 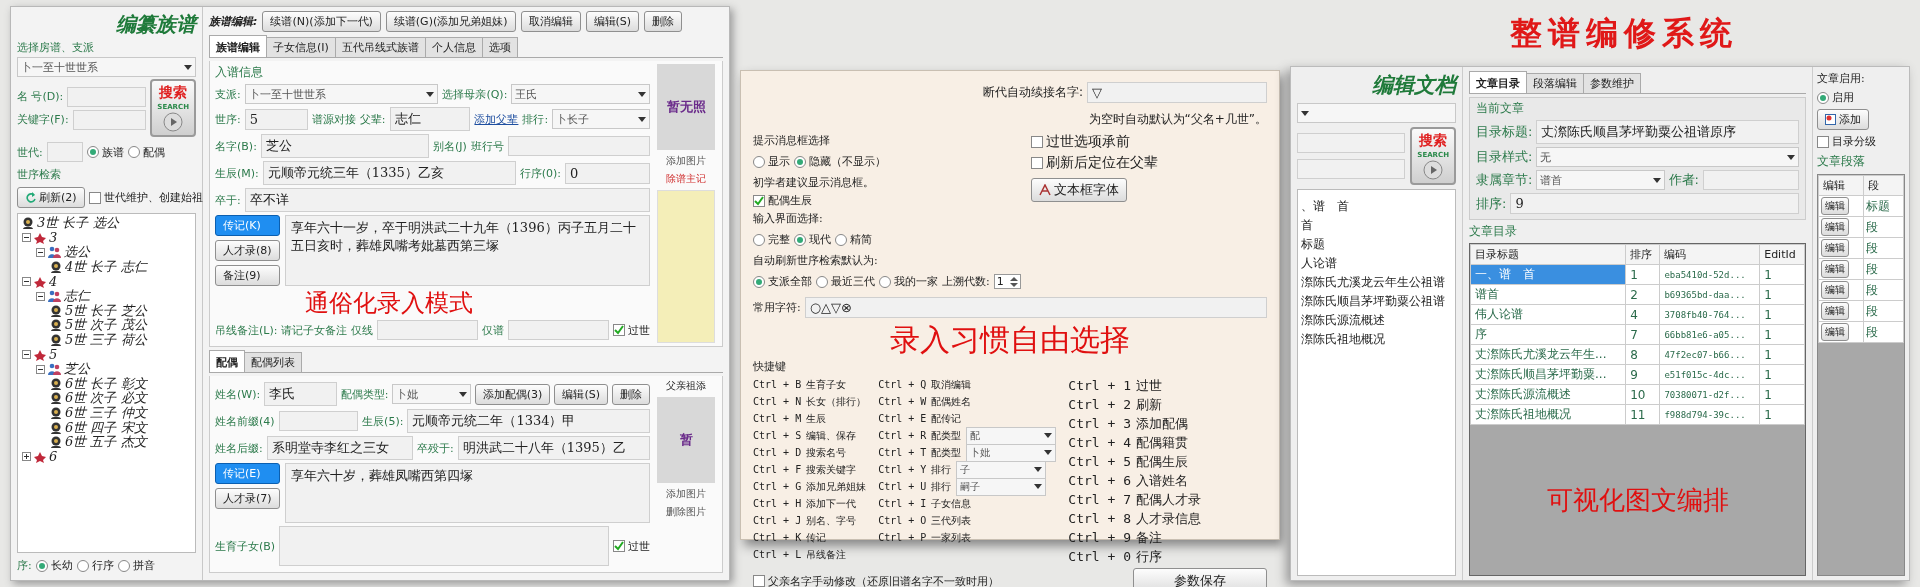 What do you see at coordinates (78, 223) in the screenshot?
I see `tree-item: 3世 长子 选公` at bounding box center [78, 223].